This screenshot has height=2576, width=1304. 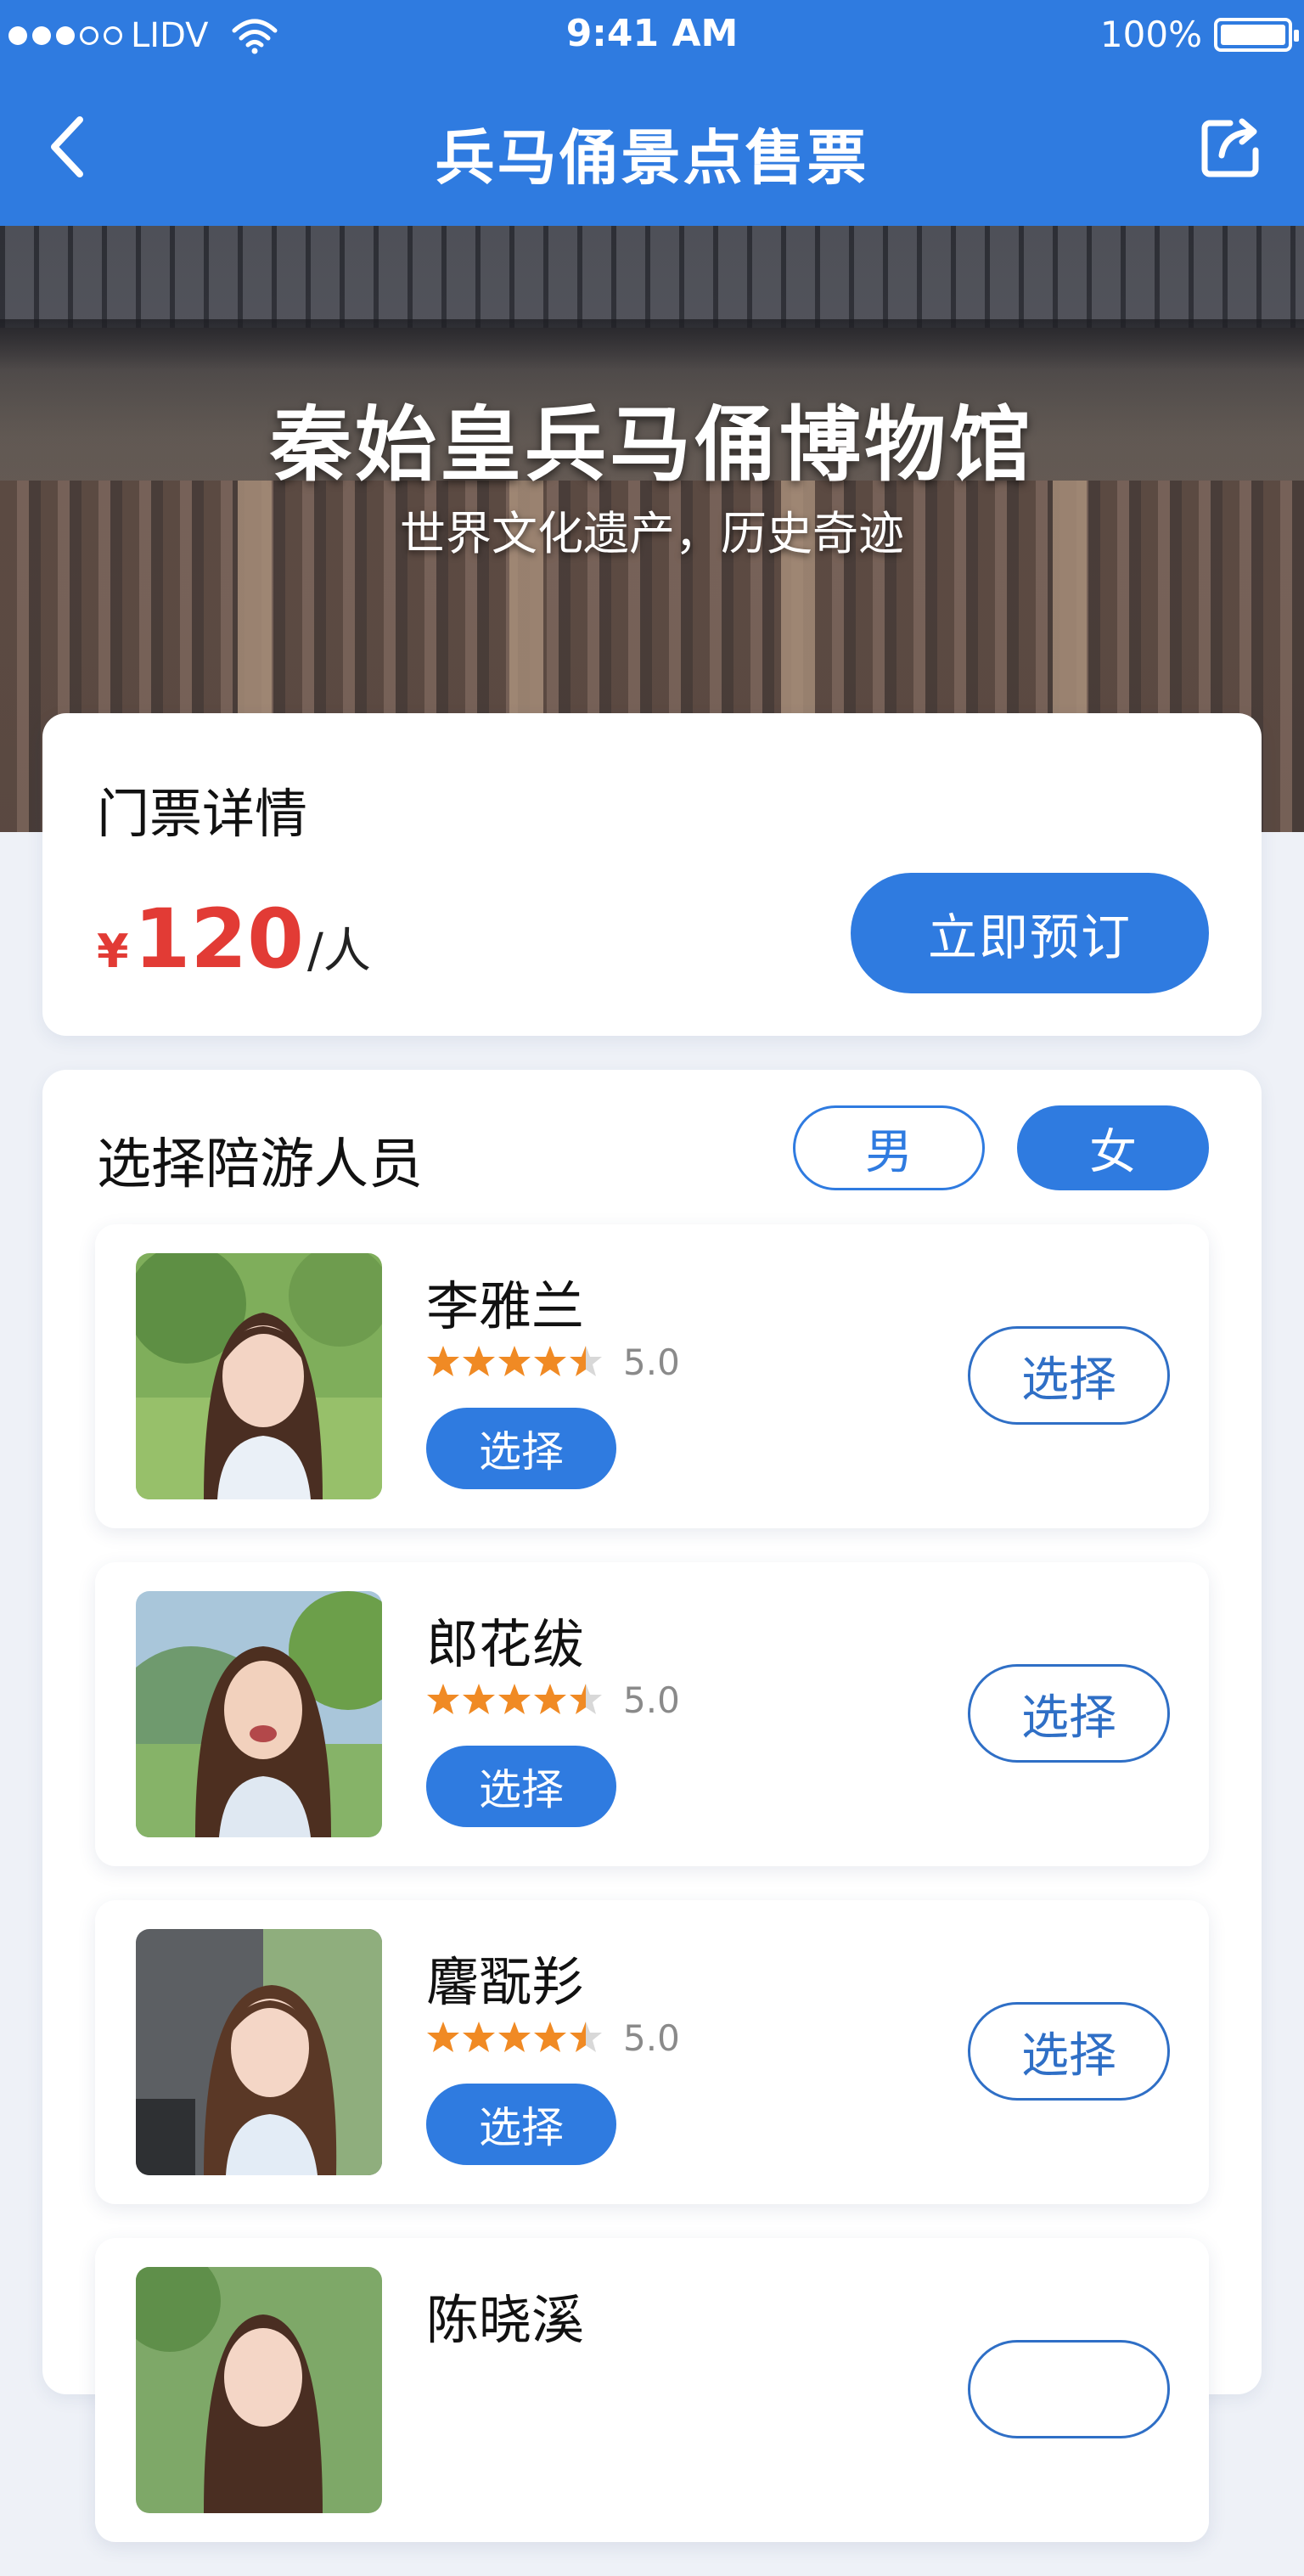 What do you see at coordinates (652, 158) in the screenshot?
I see `page-title: 兵马俑景点售票` at bounding box center [652, 158].